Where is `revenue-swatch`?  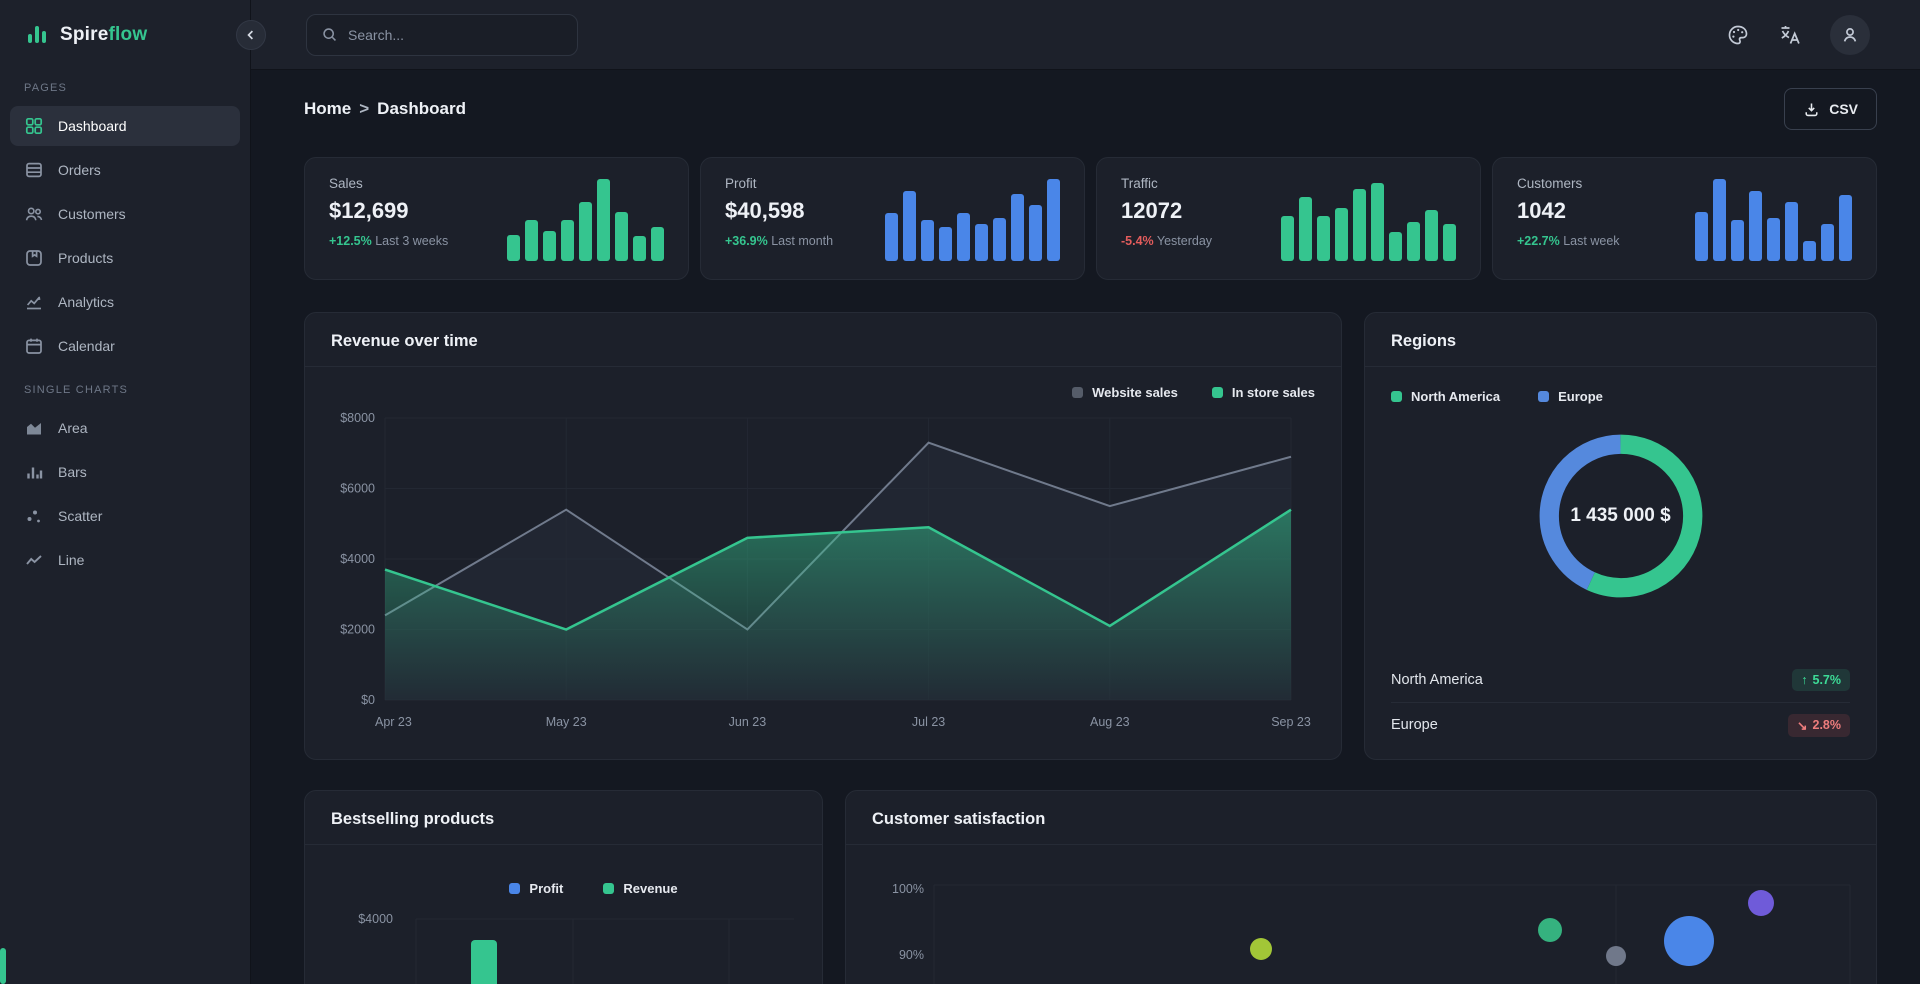 revenue-swatch is located at coordinates (609, 888).